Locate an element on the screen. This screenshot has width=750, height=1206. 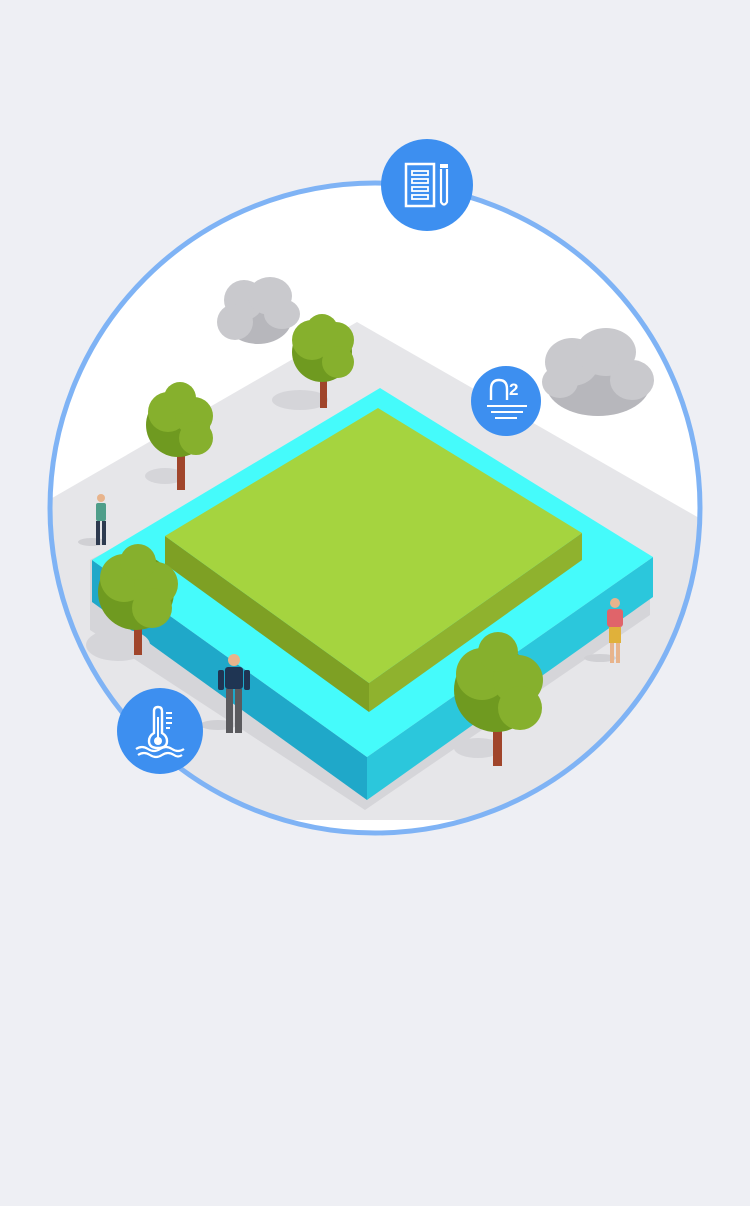
lab-report-icon is located at coordinates (426, 185).